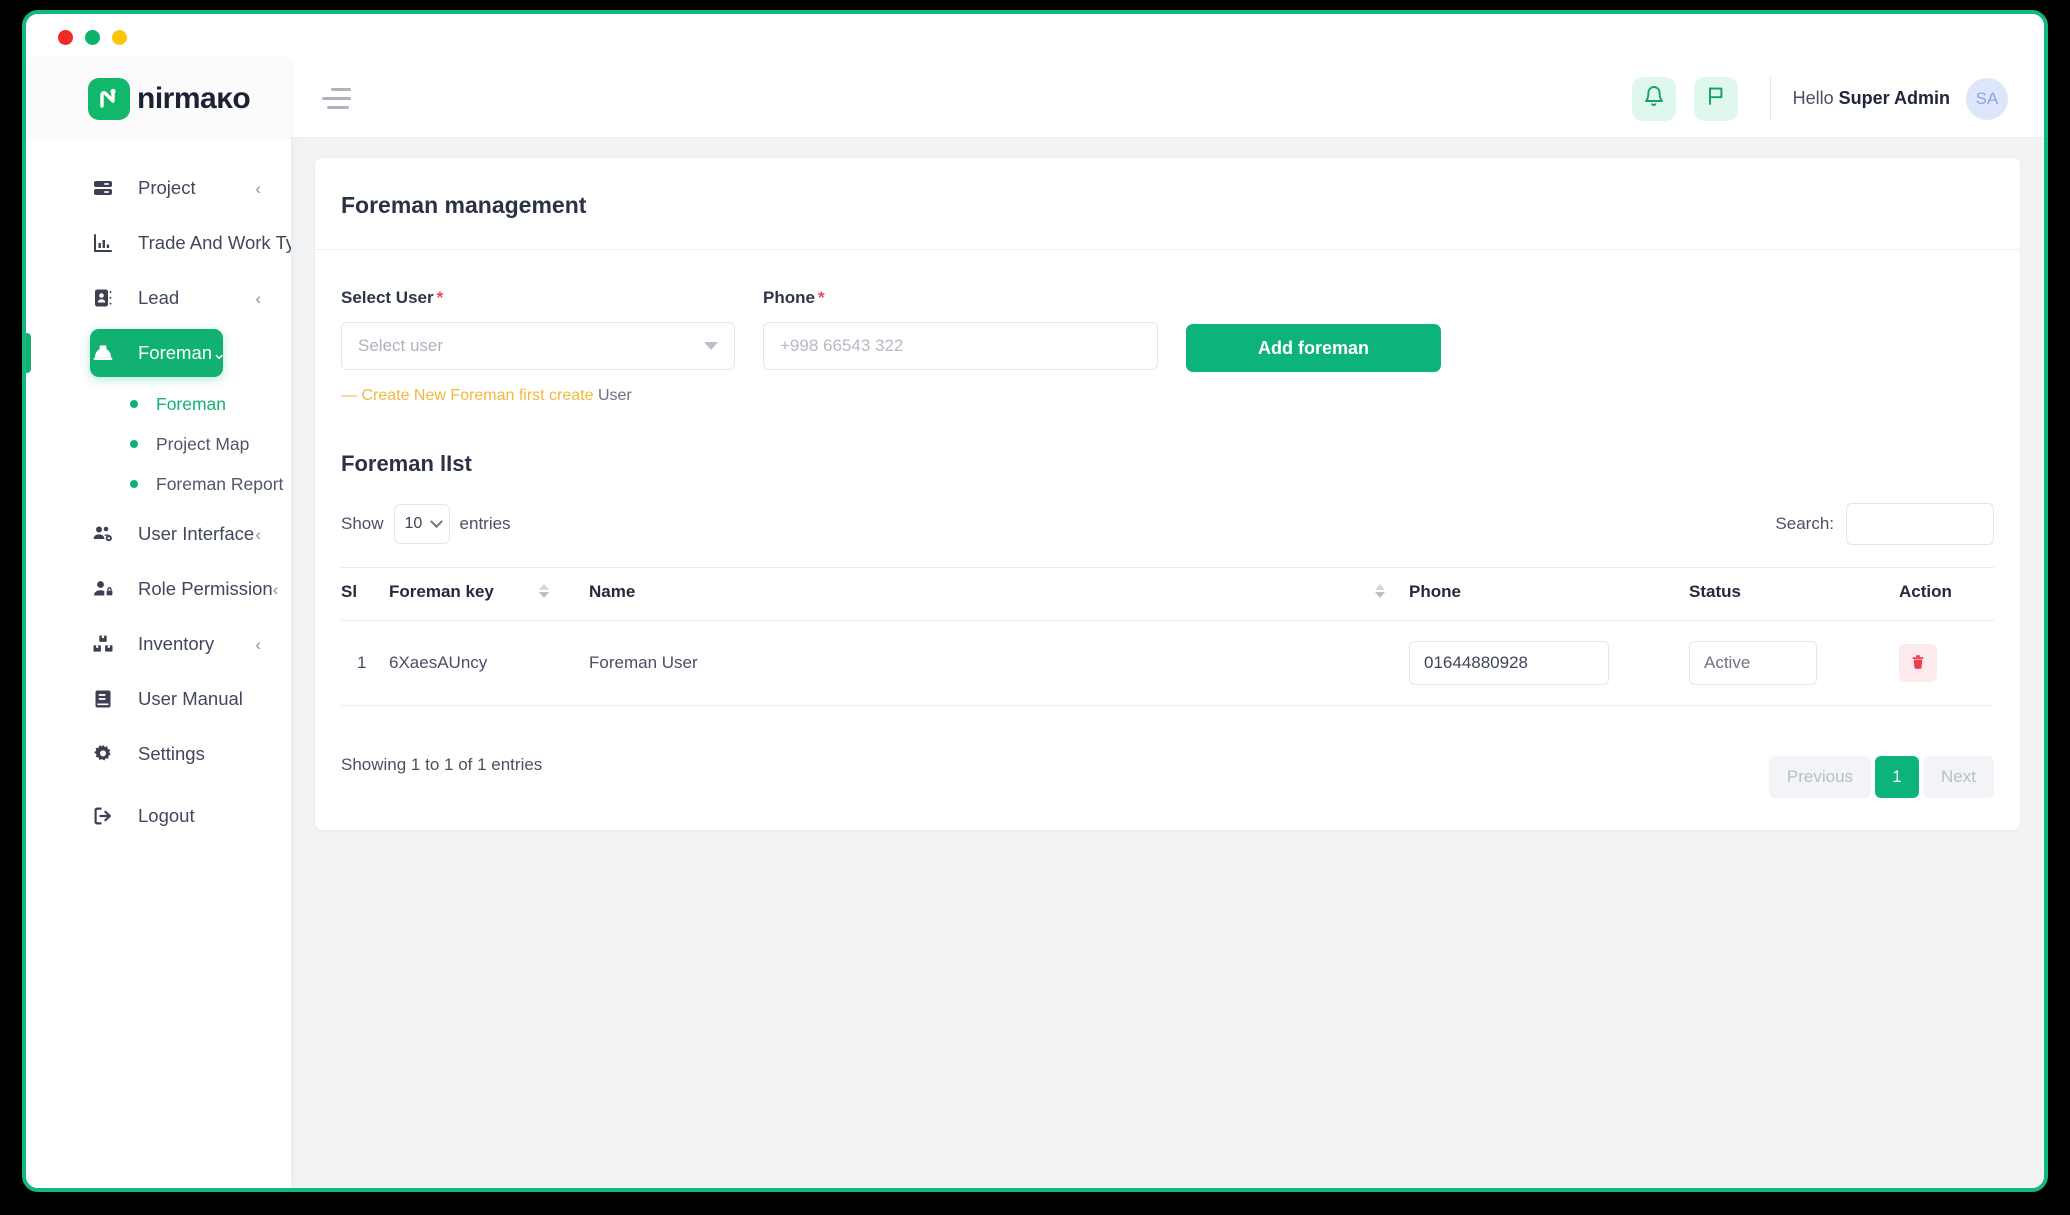  Describe the element at coordinates (1871, 98) in the screenshot. I see `greeting-text: Hello Super Admin` at that location.